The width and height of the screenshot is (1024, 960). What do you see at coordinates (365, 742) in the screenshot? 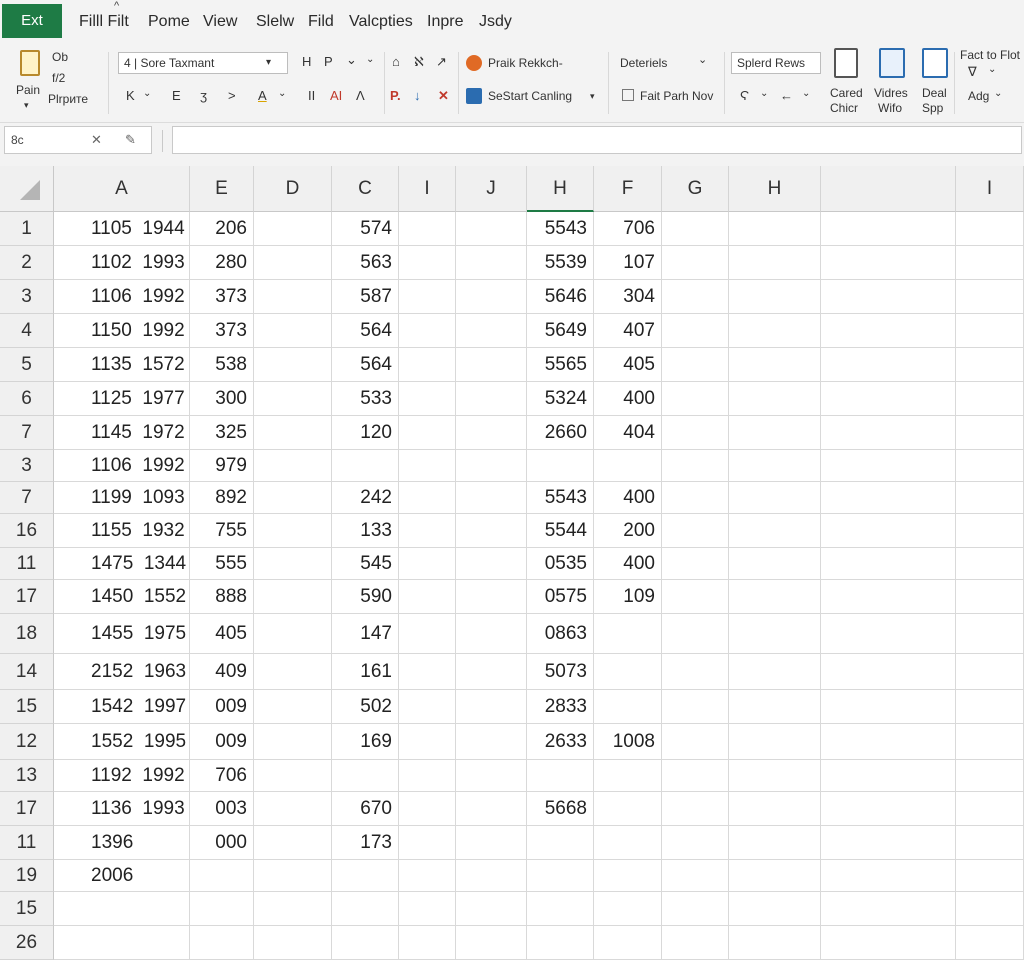
I see `cell: 169` at bounding box center [365, 742].